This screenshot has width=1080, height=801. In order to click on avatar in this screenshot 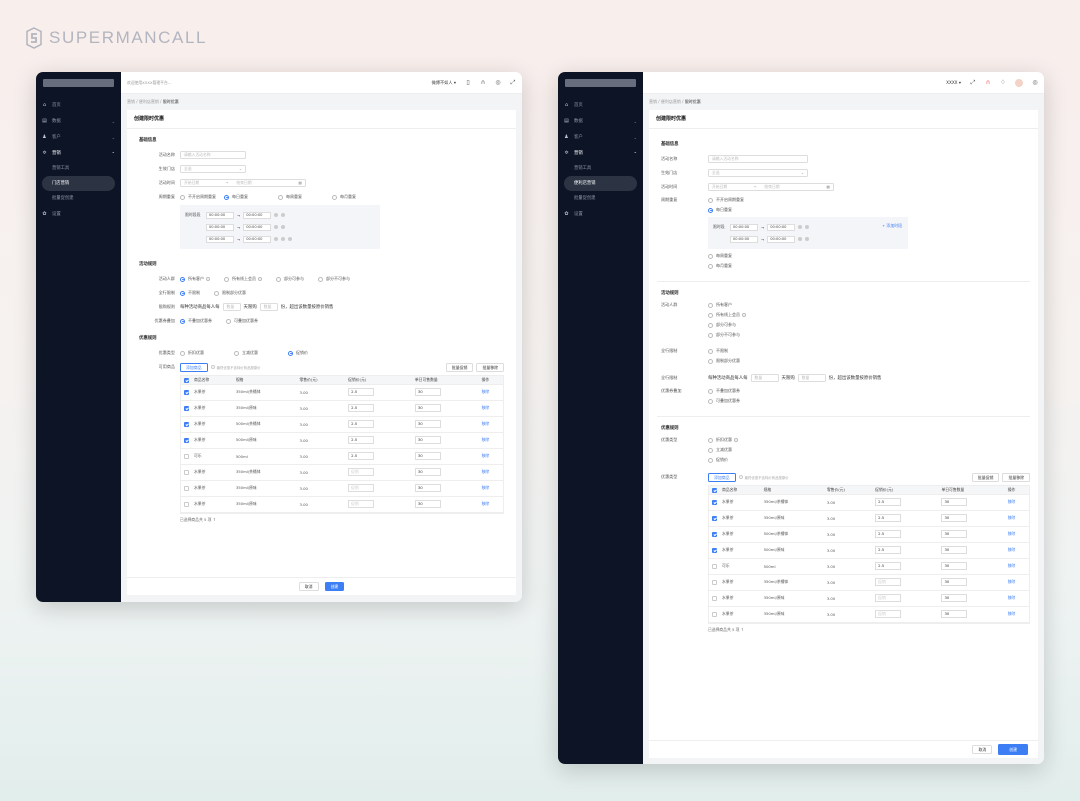, I will do `click(1019, 82)`.